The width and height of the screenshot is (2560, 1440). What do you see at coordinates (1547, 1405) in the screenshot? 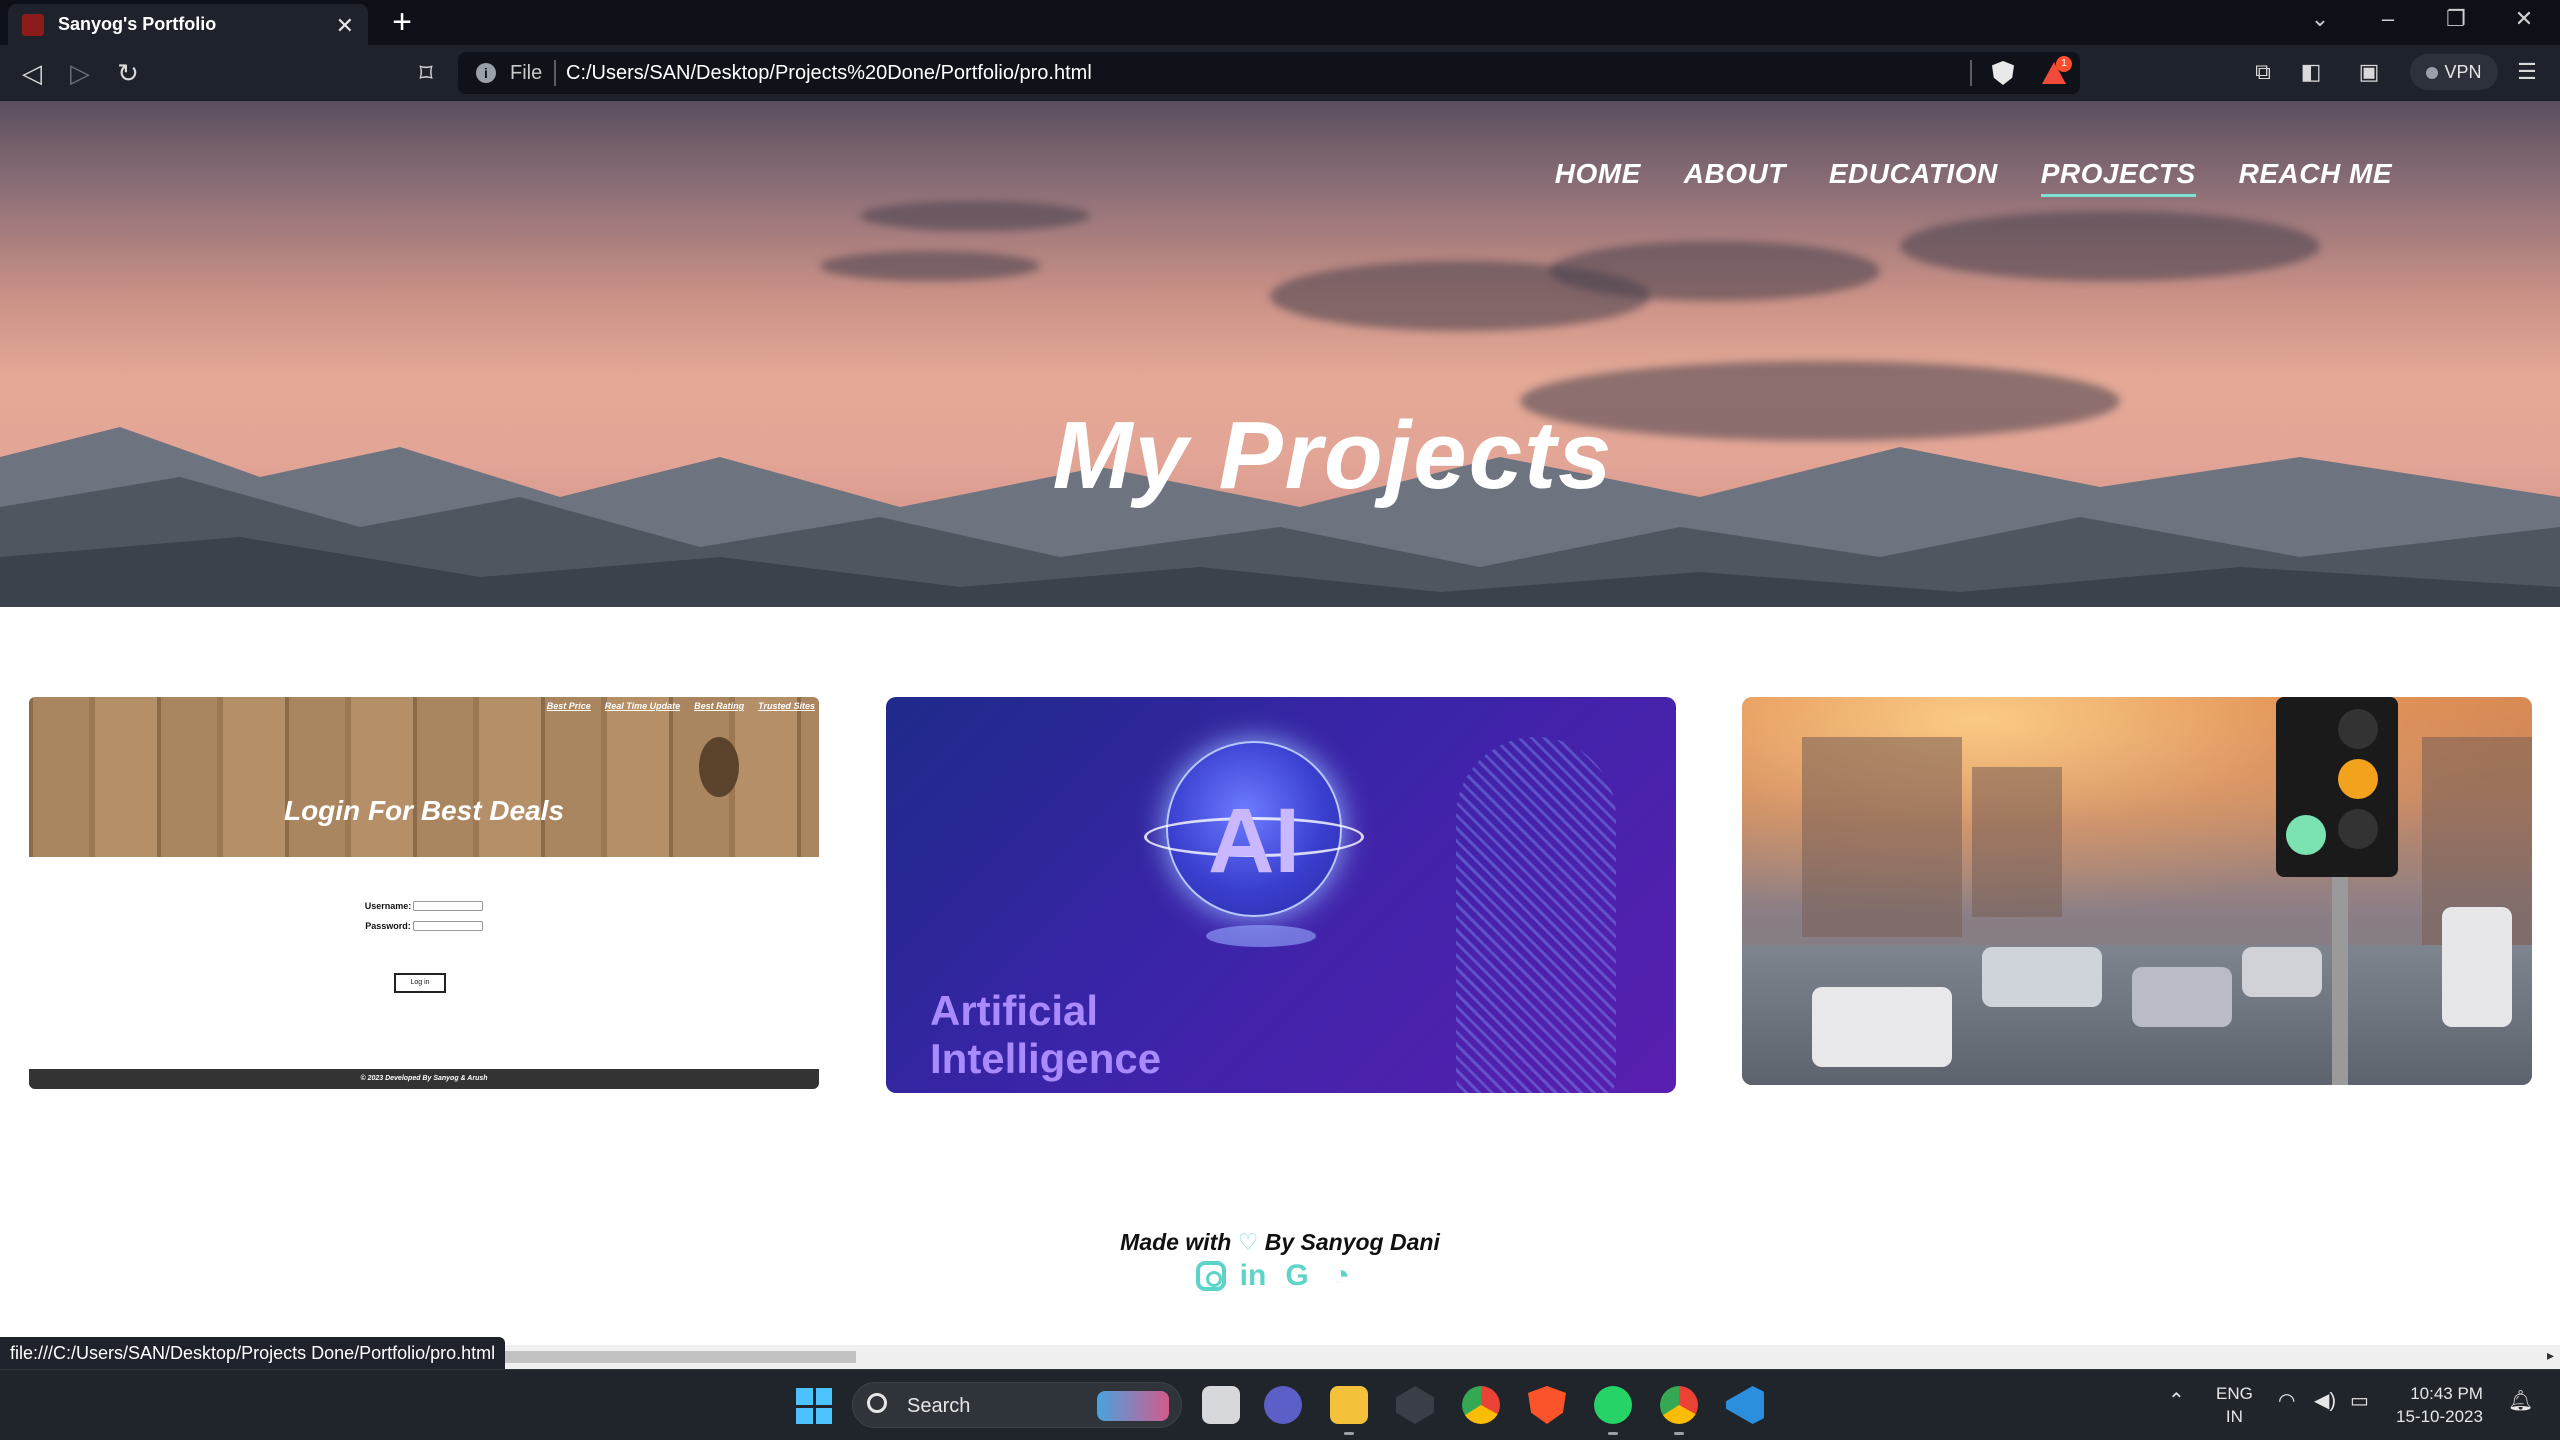
I see `brave-icon` at bounding box center [1547, 1405].